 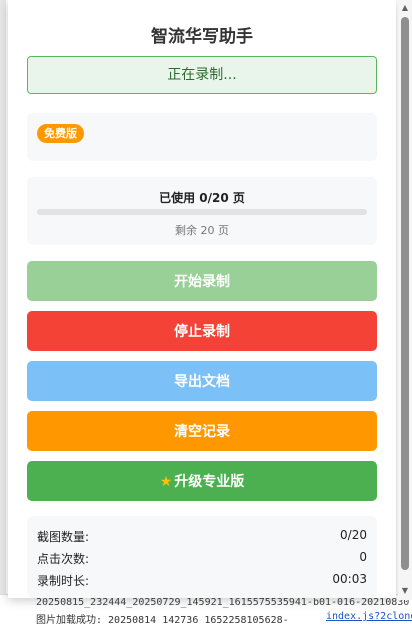 I want to click on usage-card: 已使用 0/20 页 剩余 20 页, so click(x=202, y=211).